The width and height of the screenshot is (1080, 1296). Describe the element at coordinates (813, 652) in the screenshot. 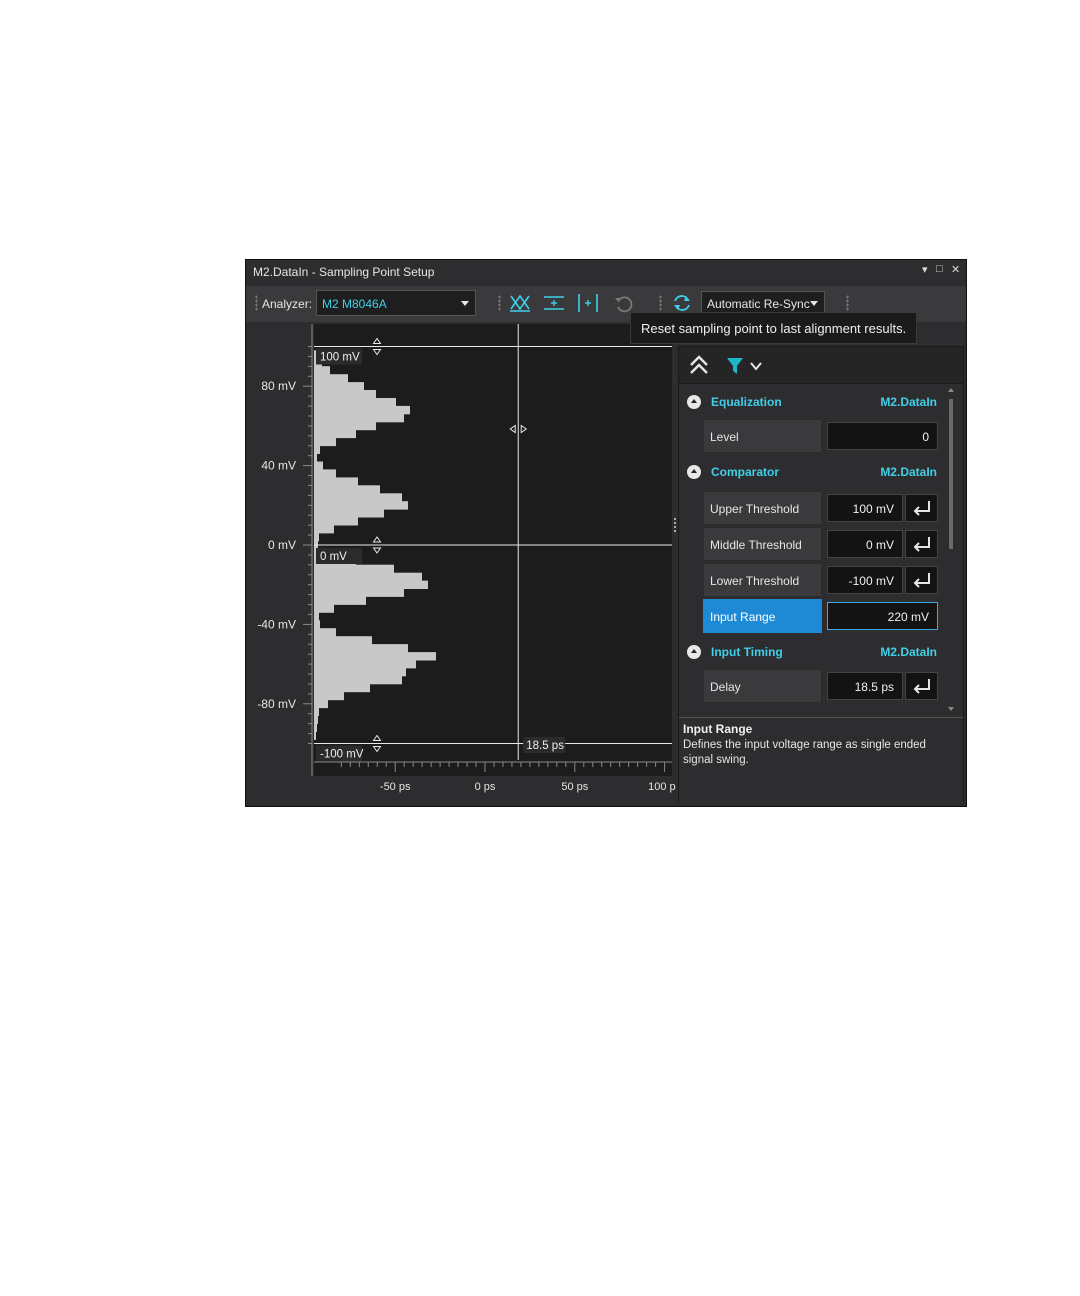

I see `section-input-timing: Input Timing M2.DataIn` at that location.